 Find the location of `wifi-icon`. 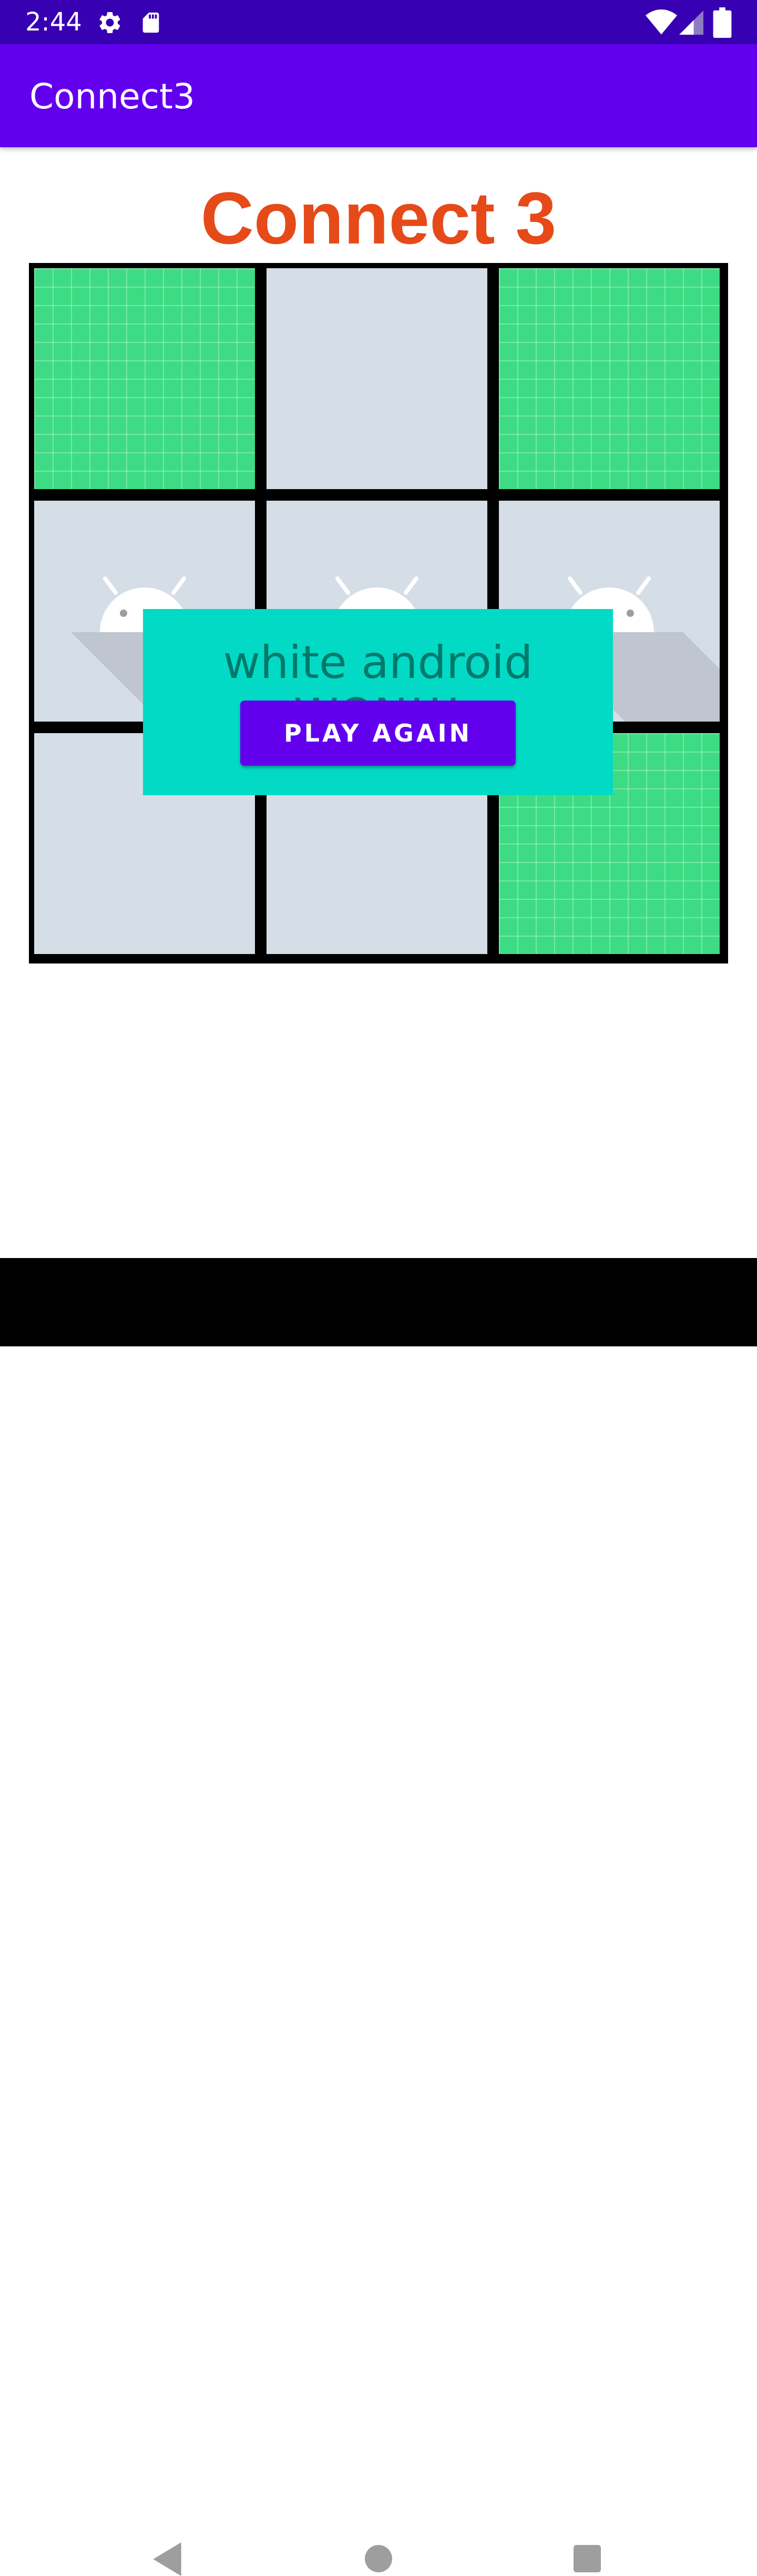

wifi-icon is located at coordinates (661, 22).